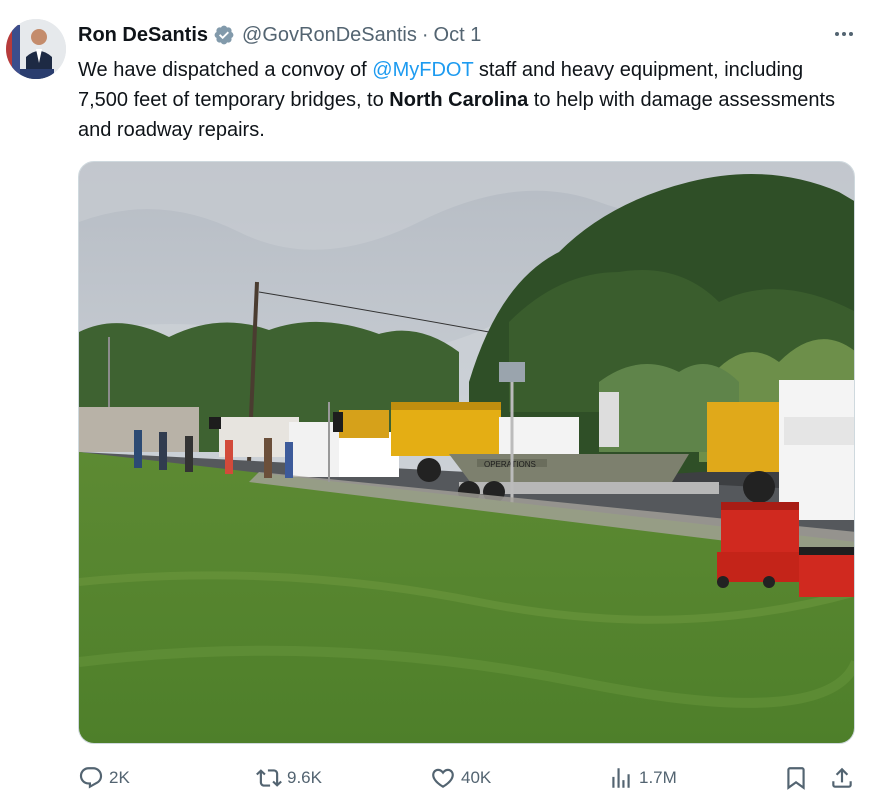 Image resolution: width=878 pixels, height=812 pixels. I want to click on views-icon, so click(621, 778).